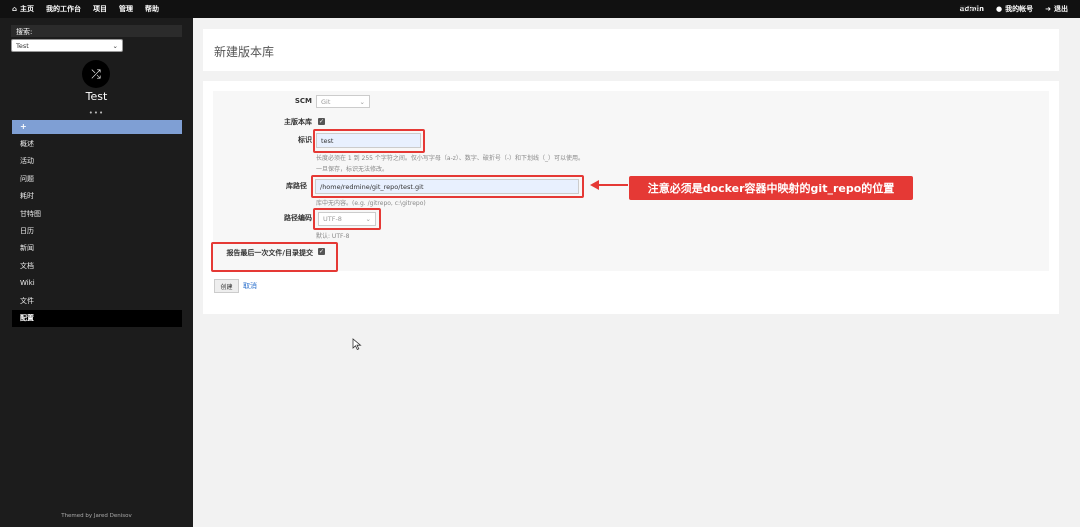 This screenshot has height=527, width=1080. I want to click on menu-home: ⌂ 主页, so click(23, 9).